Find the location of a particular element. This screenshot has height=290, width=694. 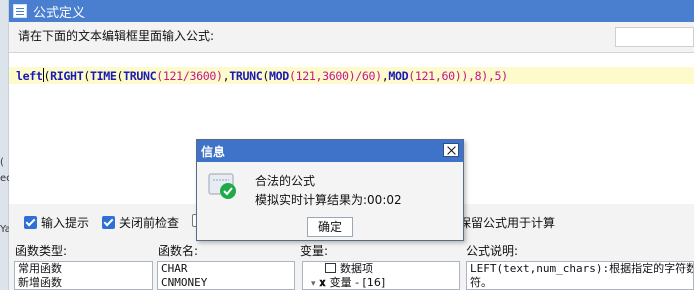

func-type-label: 函数类型: is located at coordinates (41, 251).